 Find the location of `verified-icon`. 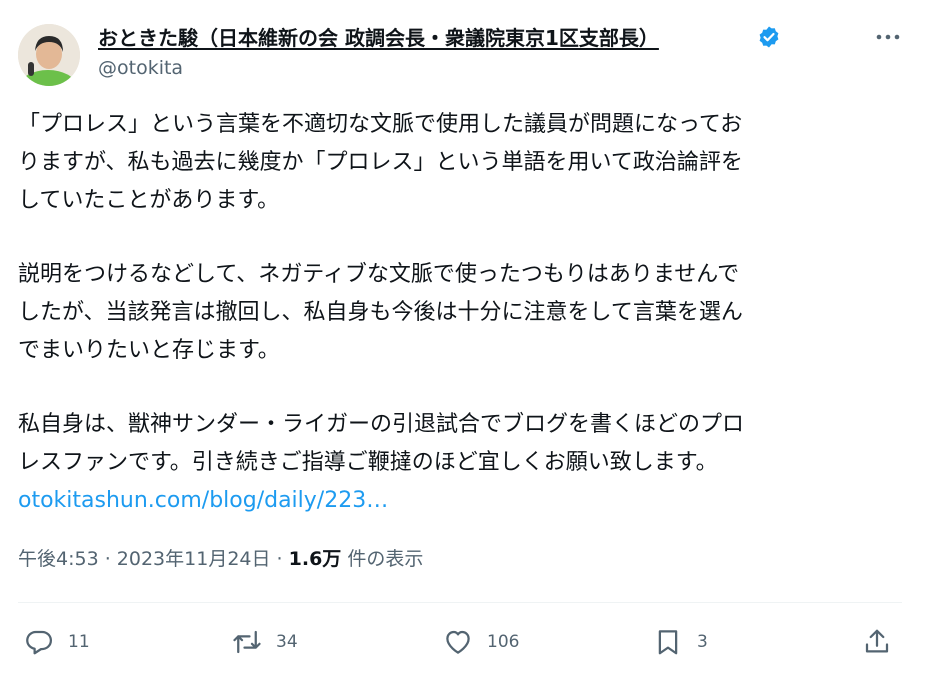

verified-icon is located at coordinates (769, 37).